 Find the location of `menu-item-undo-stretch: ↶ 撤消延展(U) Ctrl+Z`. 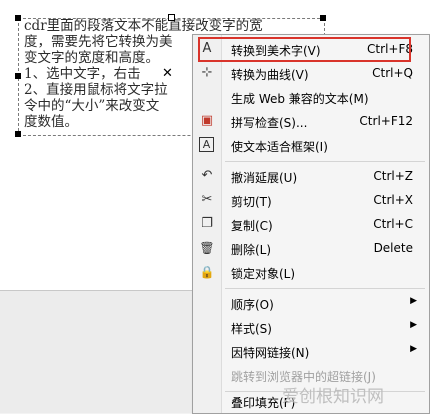

menu-item-undo-stretch: ↶ 撤消延展(U) Ctrl+Z is located at coordinates (311, 176).